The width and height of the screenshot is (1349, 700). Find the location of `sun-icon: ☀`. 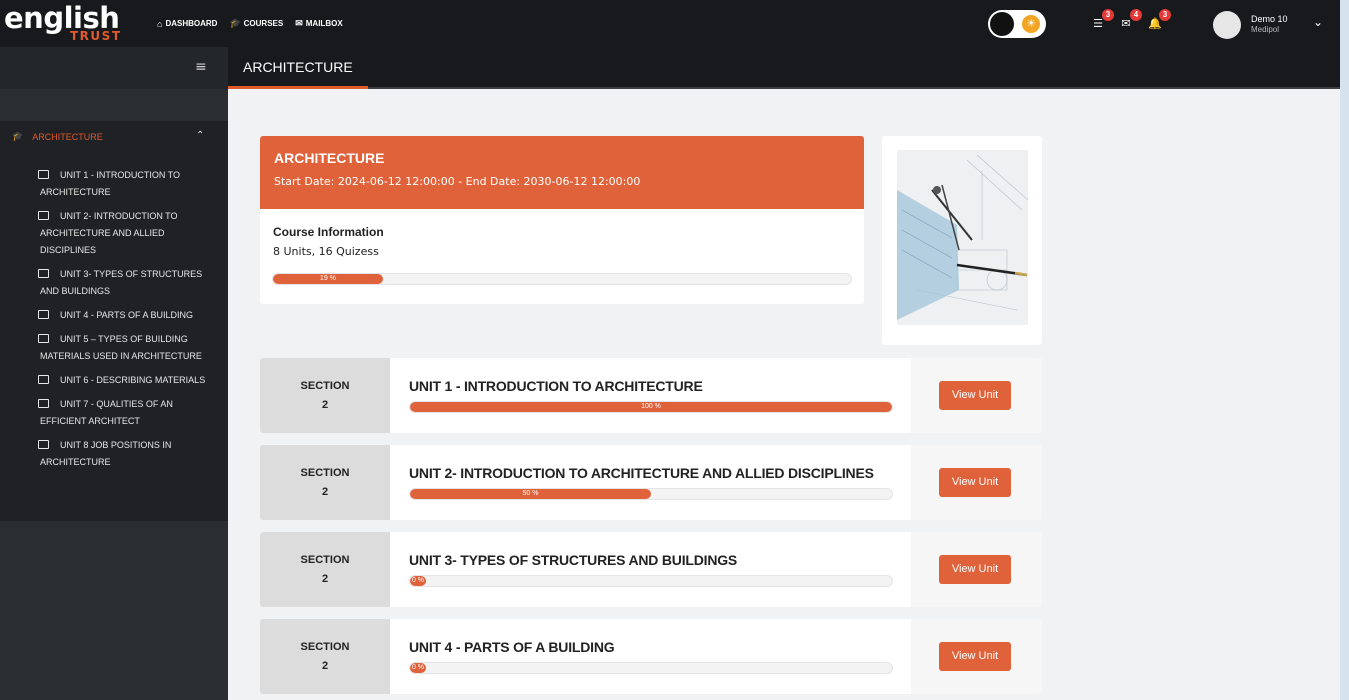

sun-icon: ☀ is located at coordinates (1031, 24).